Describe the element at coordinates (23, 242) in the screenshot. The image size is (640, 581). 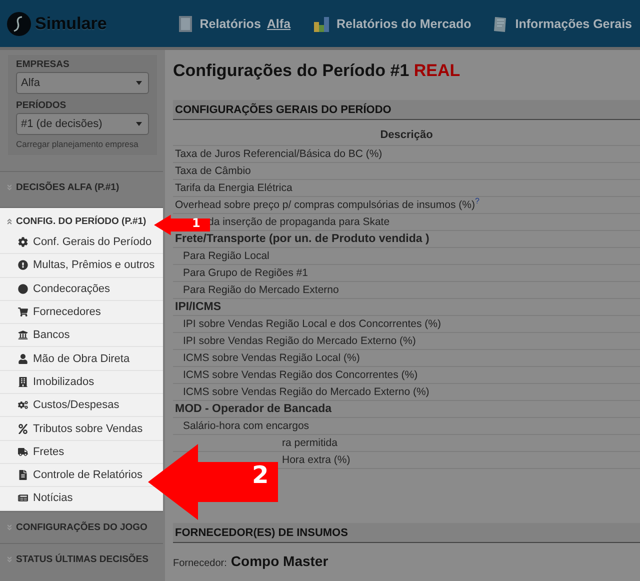
I see `gear-icon` at that location.